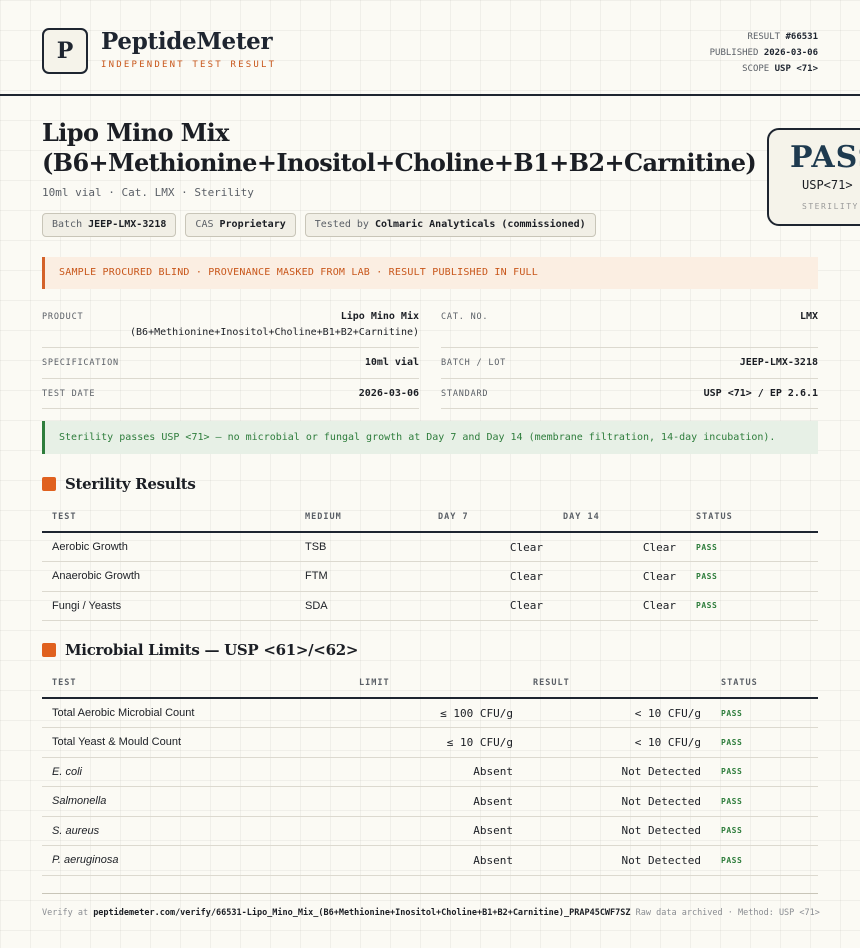 The height and width of the screenshot is (948, 860). I want to click on spec-specification-value: 10ml vial, so click(391, 362).